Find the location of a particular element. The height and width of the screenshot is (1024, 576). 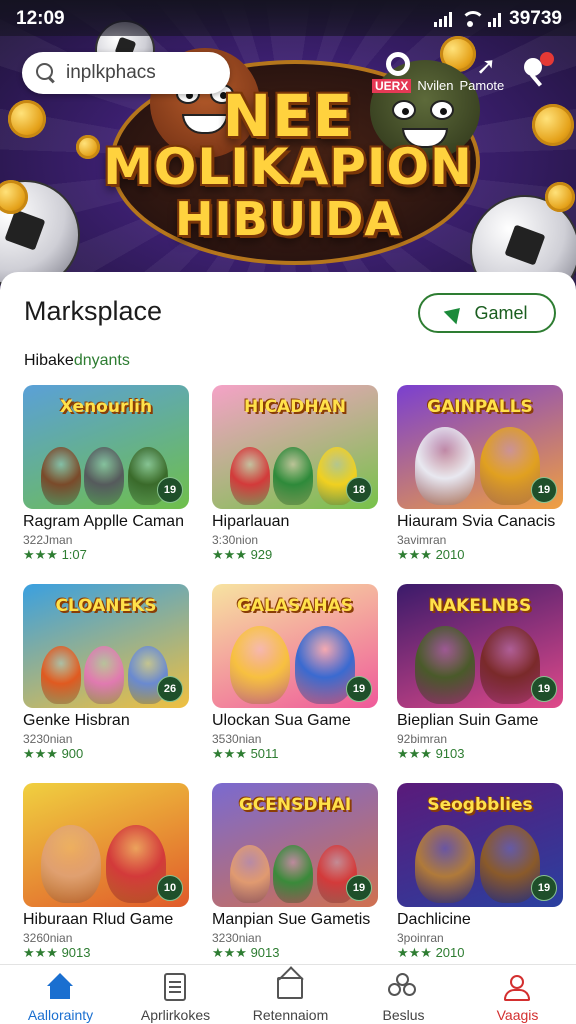

nav-item-home: Aallorainty is located at coordinates (60, 994).